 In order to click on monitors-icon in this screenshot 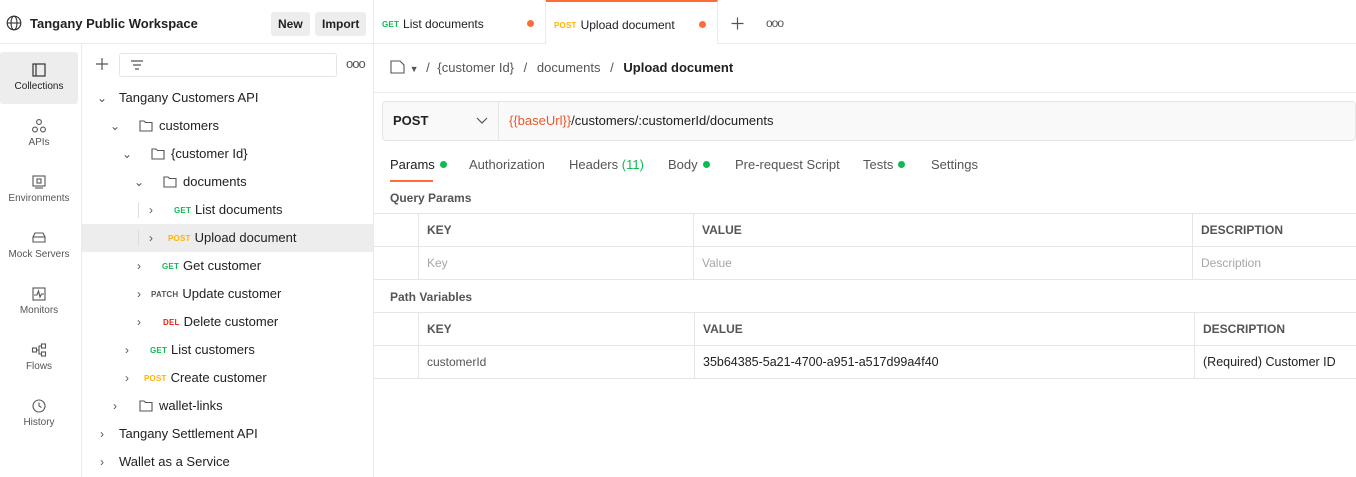, I will do `click(39, 294)`.